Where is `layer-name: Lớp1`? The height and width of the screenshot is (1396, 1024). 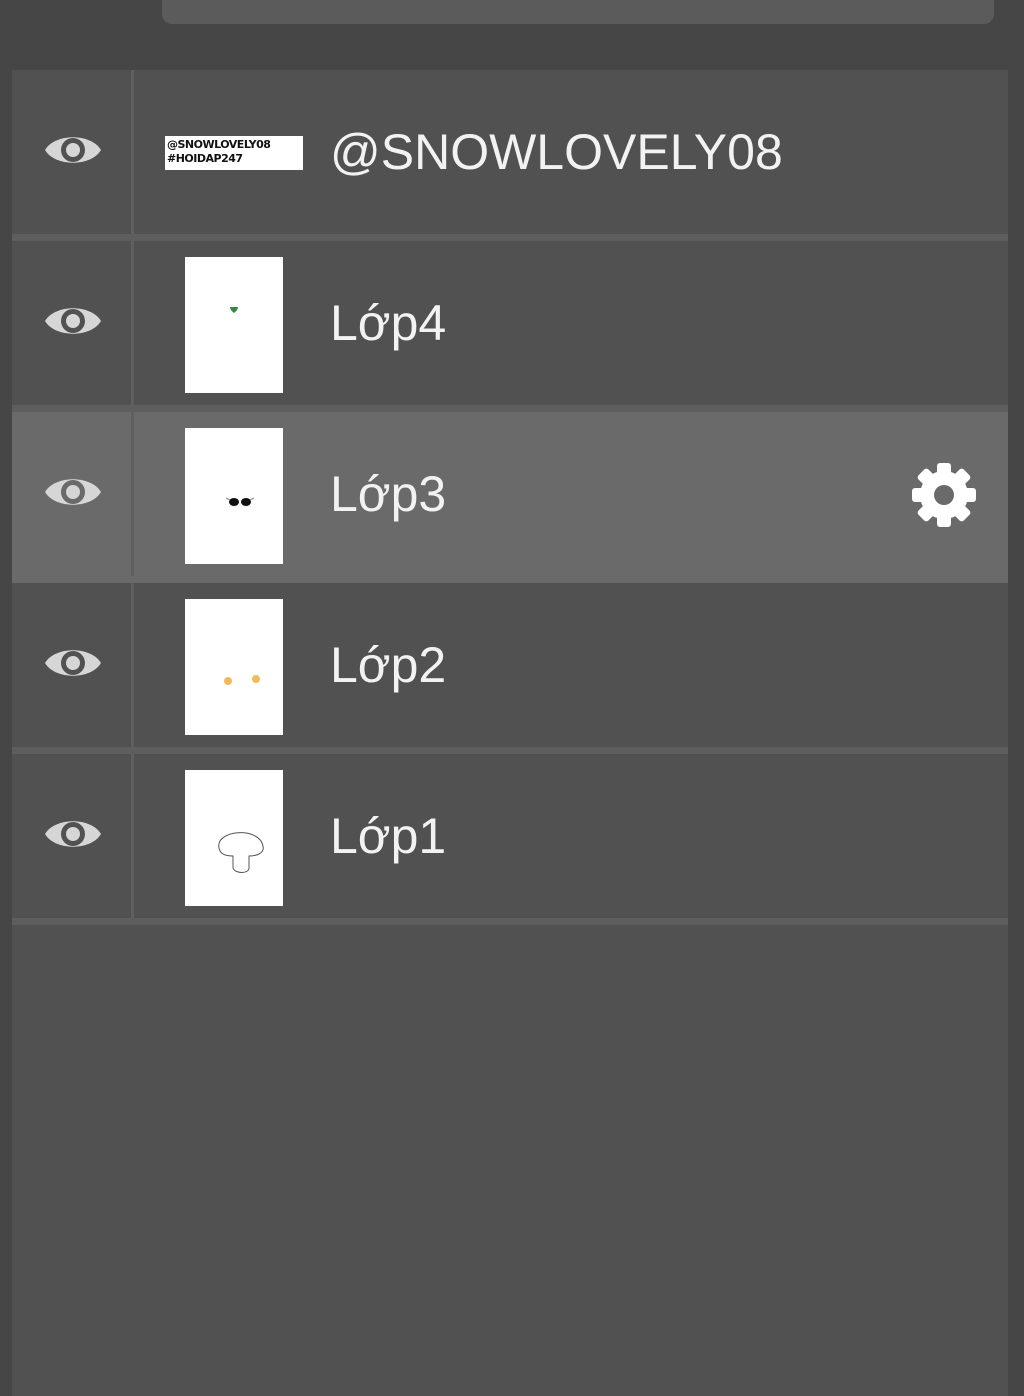
layer-name: Lớp1 is located at coordinates (388, 836).